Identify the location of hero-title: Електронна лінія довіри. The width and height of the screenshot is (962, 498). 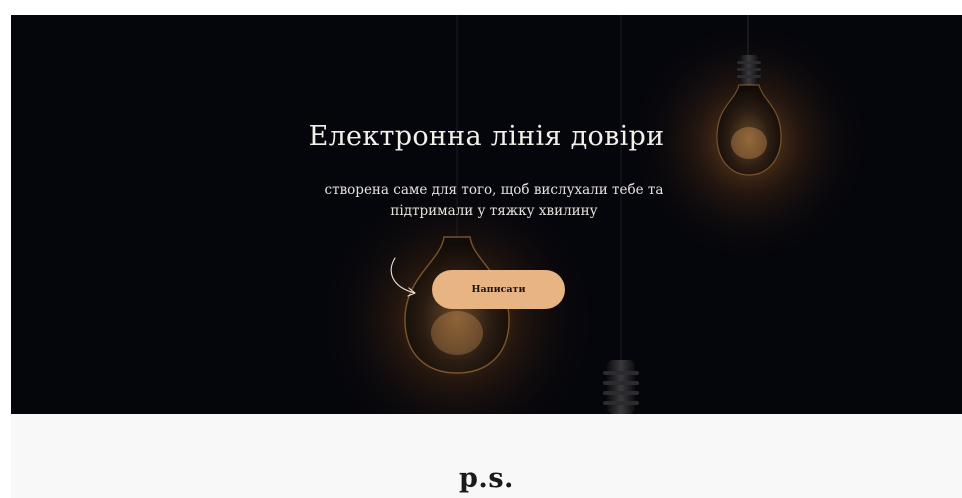
(486, 136).